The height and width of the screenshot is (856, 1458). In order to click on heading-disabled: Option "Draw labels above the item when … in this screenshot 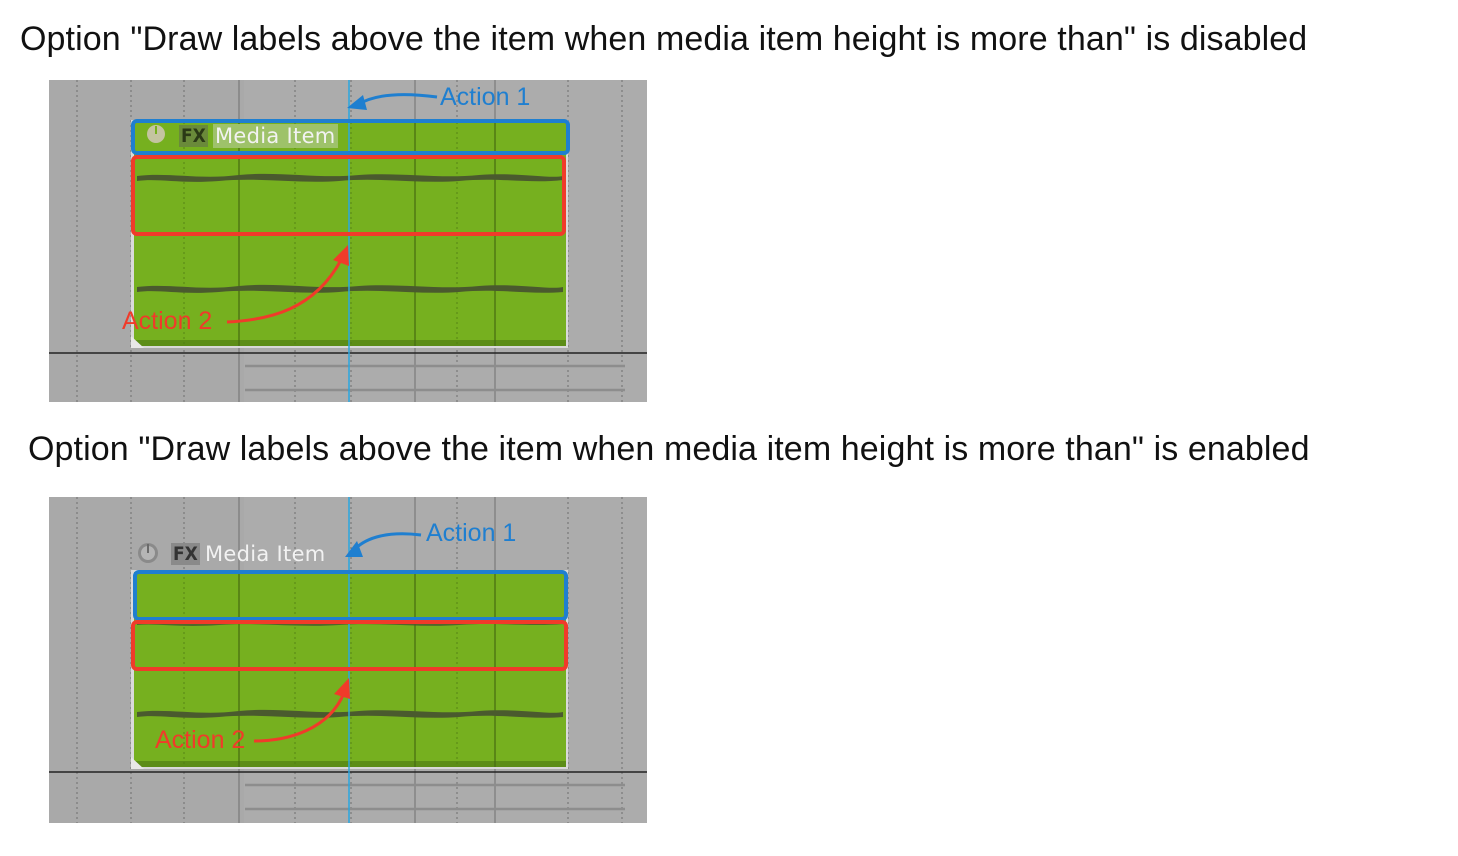, I will do `click(664, 39)`.